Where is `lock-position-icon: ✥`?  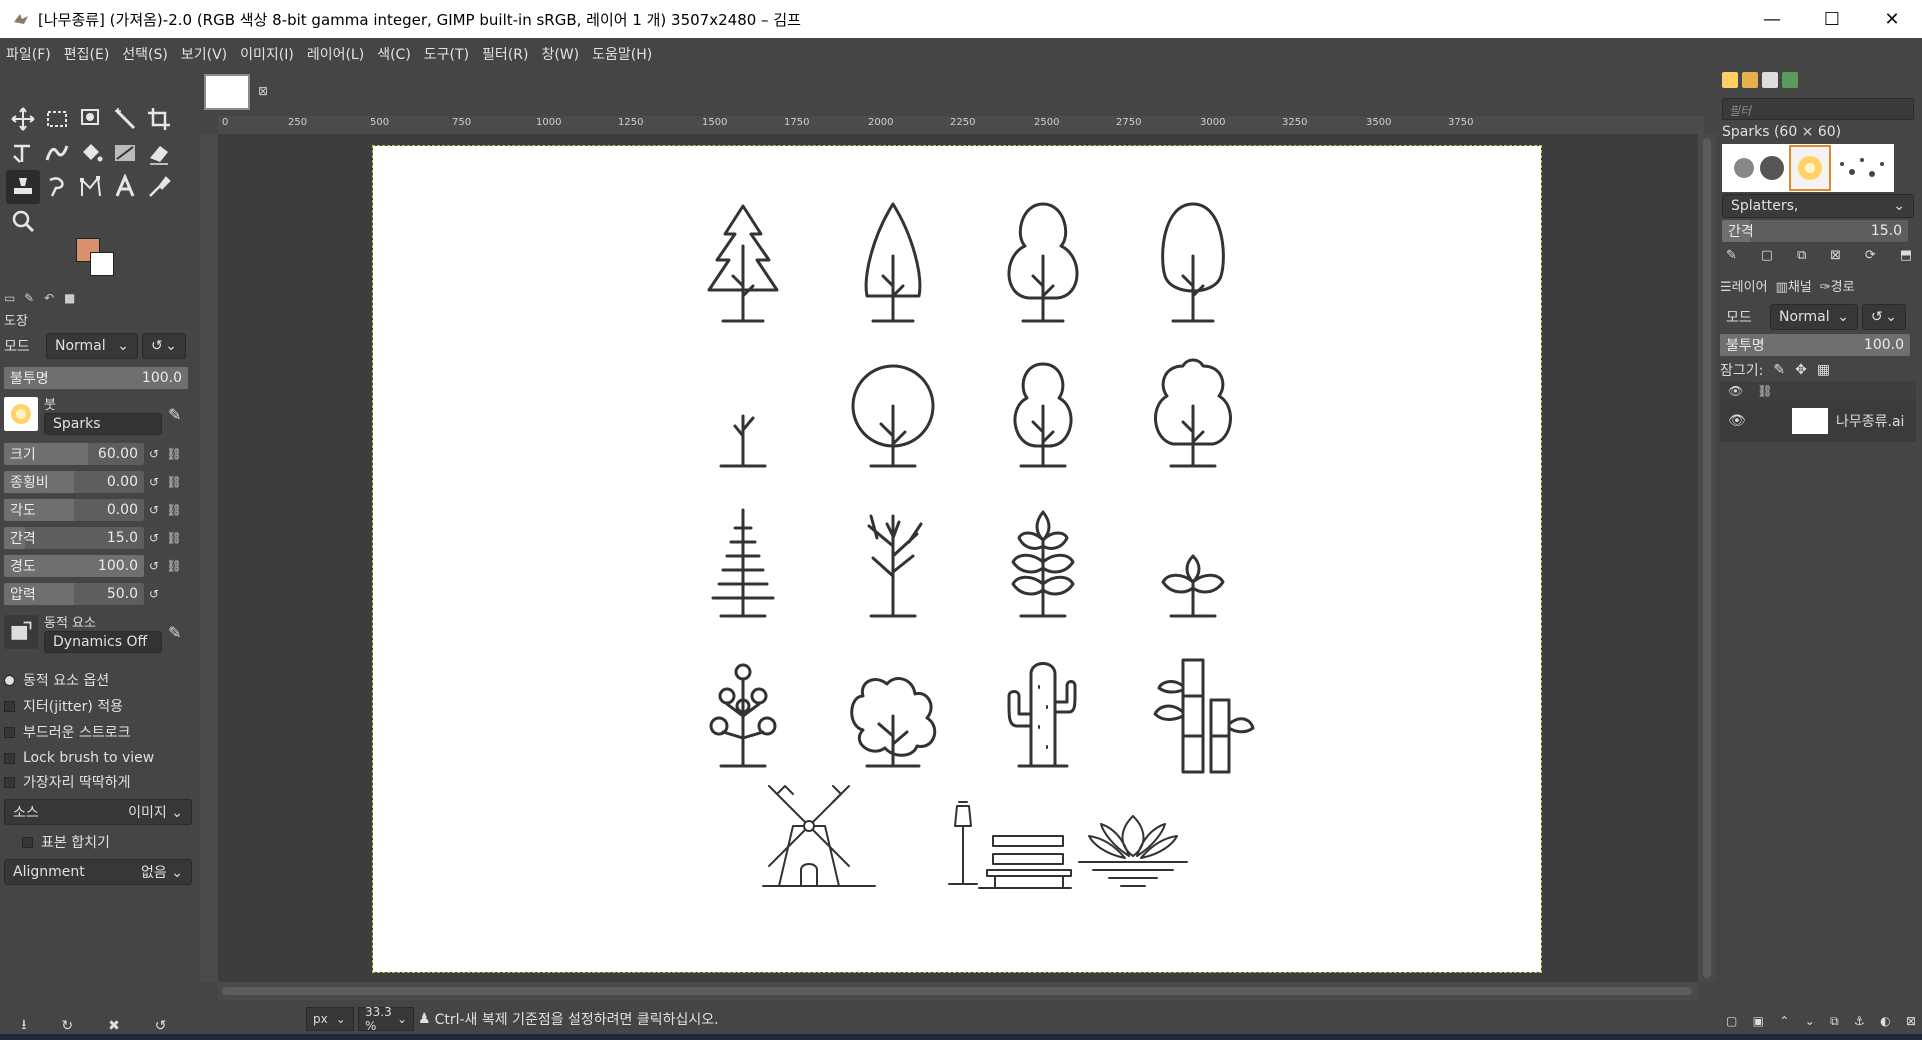 lock-position-icon: ✥ is located at coordinates (1801, 370).